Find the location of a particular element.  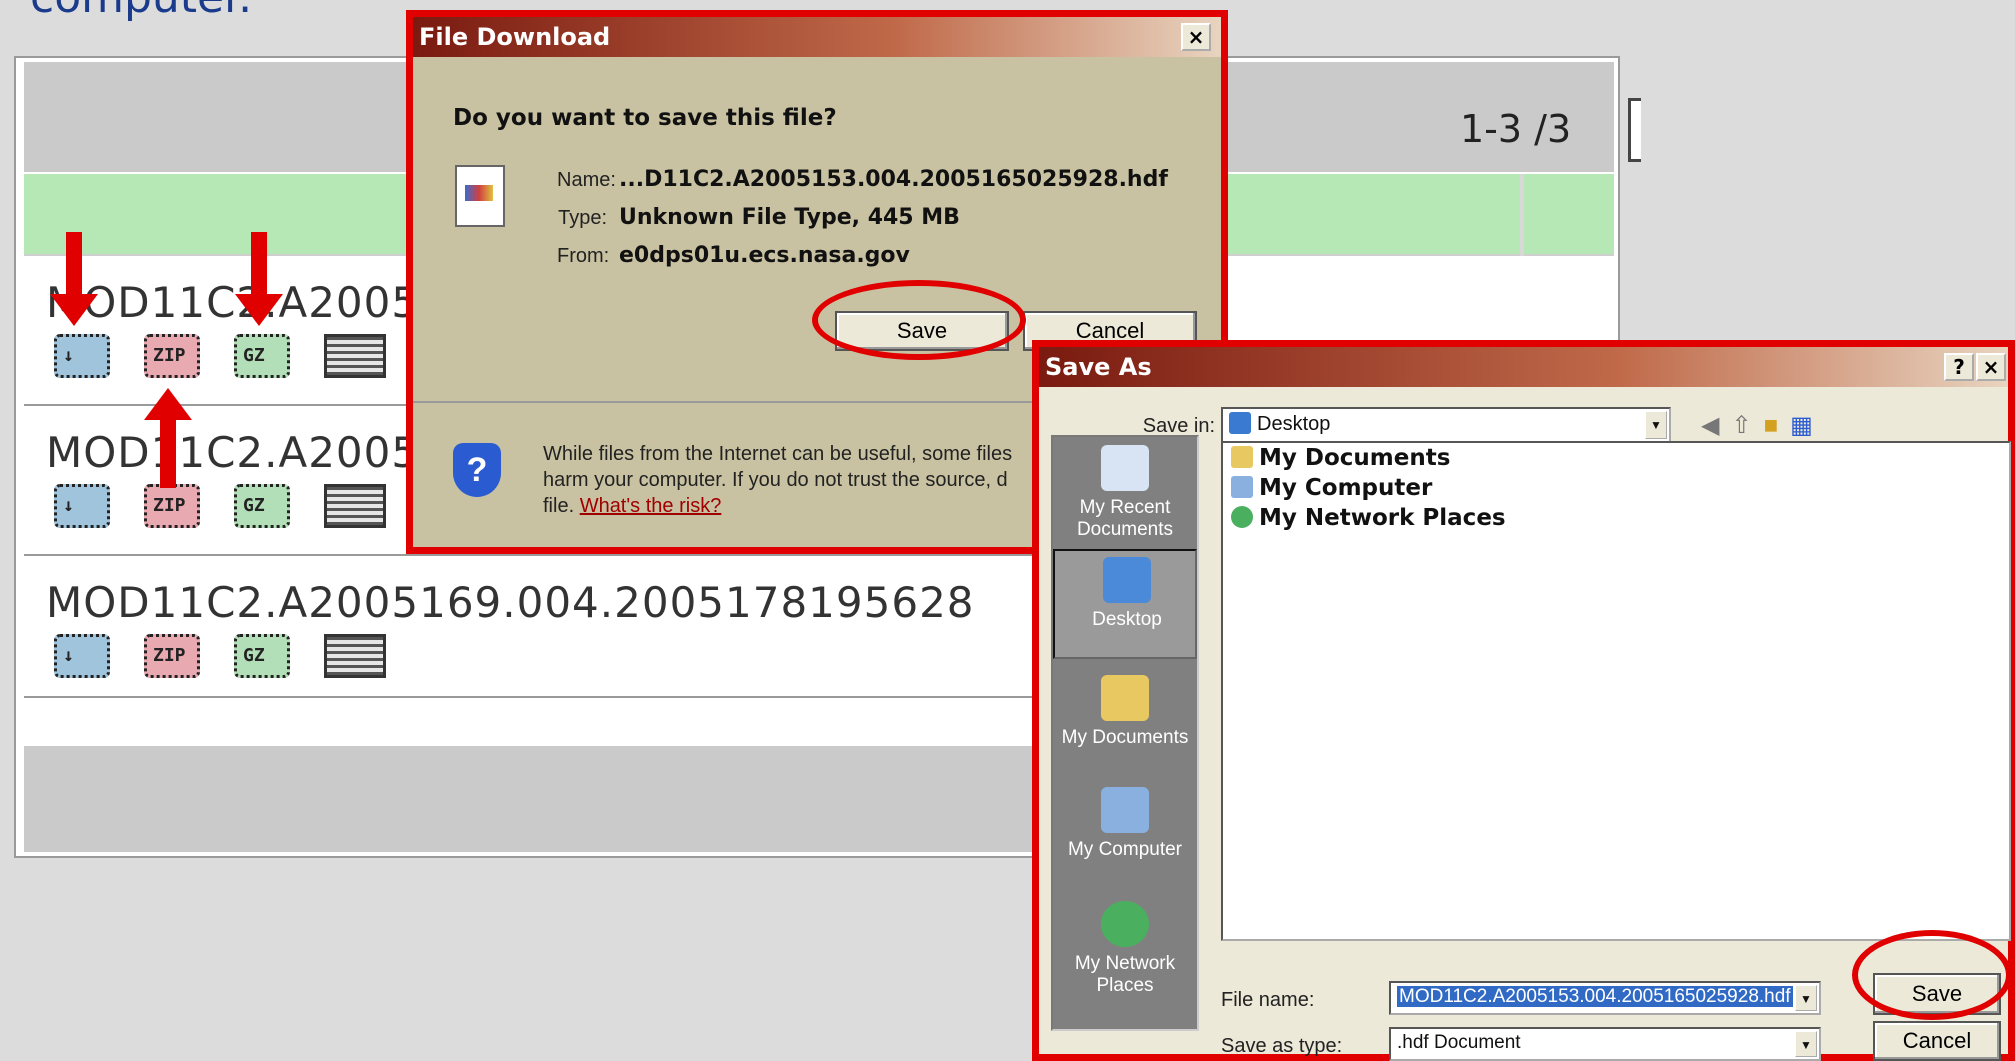

file-name-field: MOD11C2.A2005153.004.2005165025928.hdf ▼ is located at coordinates (1605, 998).